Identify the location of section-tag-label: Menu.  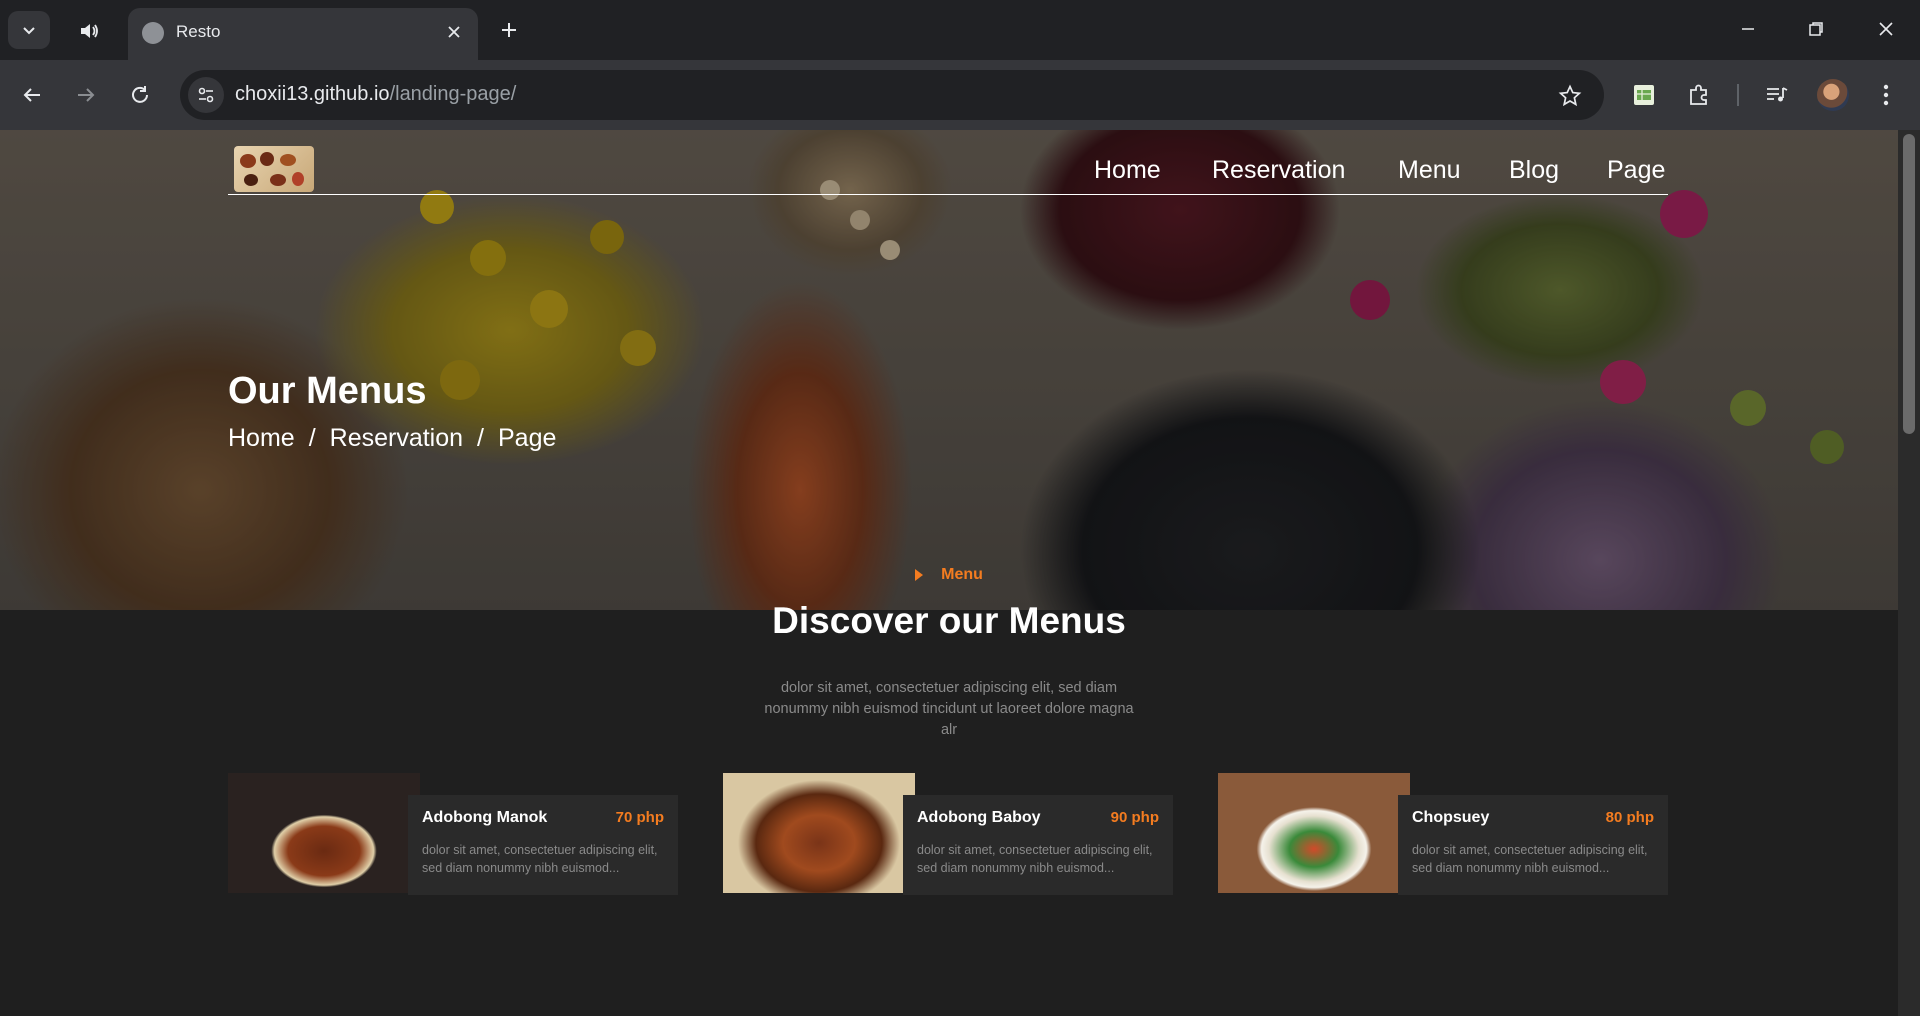
(962, 574).